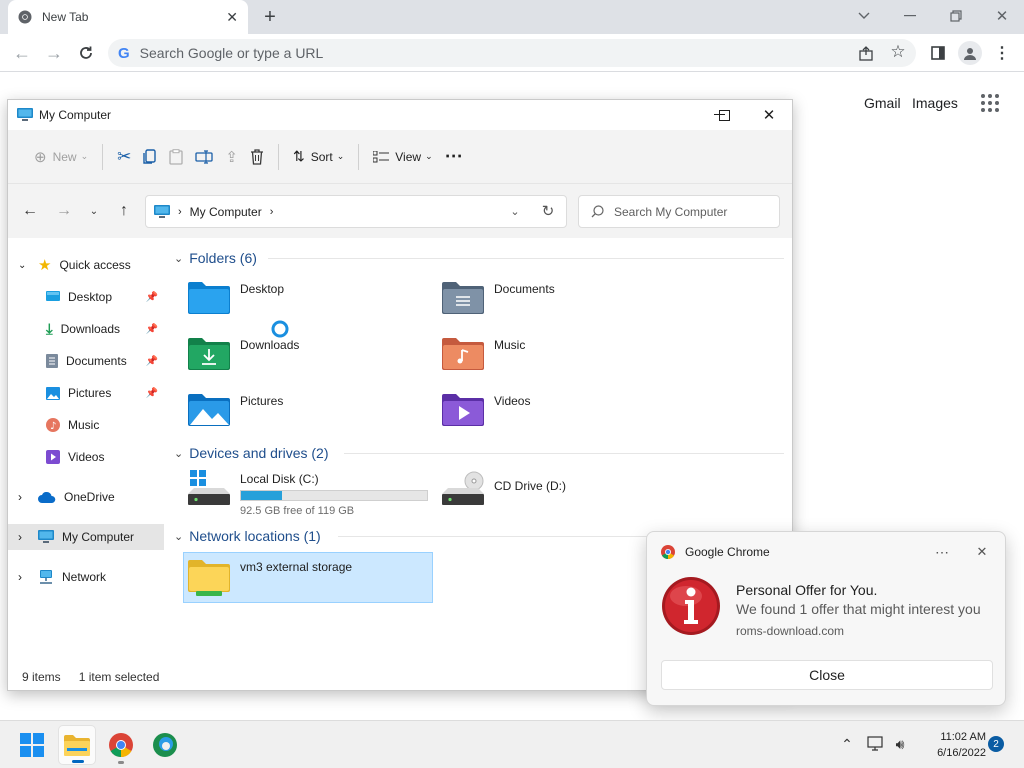  Describe the element at coordinates (807, 590) in the screenshot. I see `notification-title: Personal Offer for You.` at that location.